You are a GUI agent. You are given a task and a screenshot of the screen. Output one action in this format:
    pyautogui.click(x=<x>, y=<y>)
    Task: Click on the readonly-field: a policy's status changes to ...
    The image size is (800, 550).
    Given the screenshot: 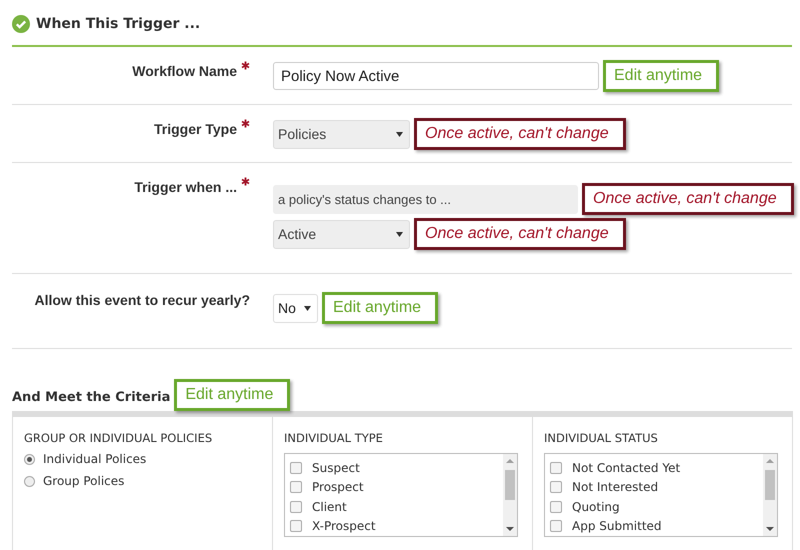 What is the action you would take?
    pyautogui.click(x=425, y=199)
    